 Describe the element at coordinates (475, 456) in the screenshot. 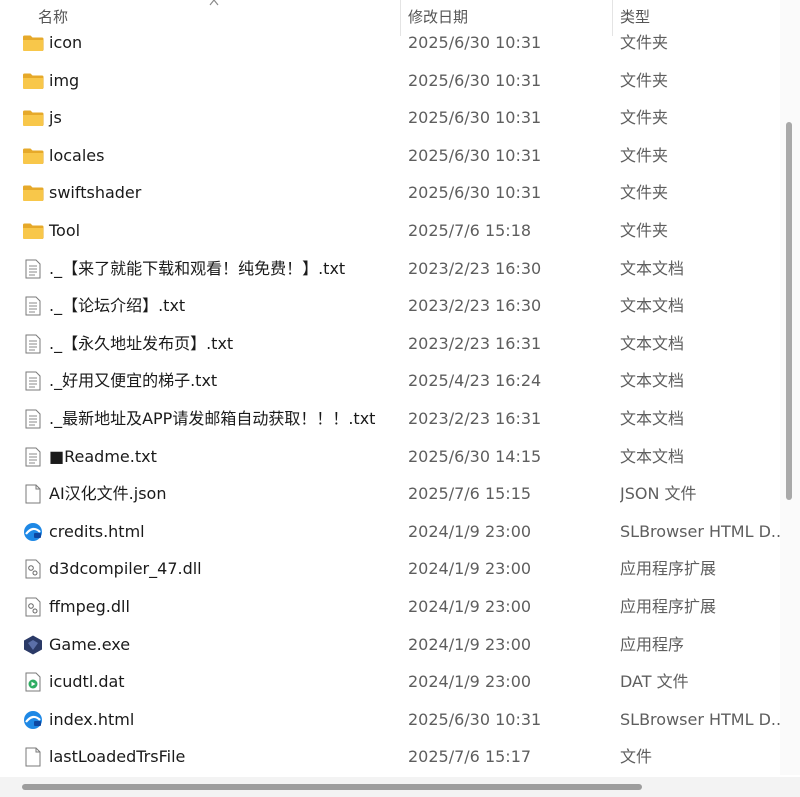

I see `file-modified-date: 2025/6/30 14:15` at that location.